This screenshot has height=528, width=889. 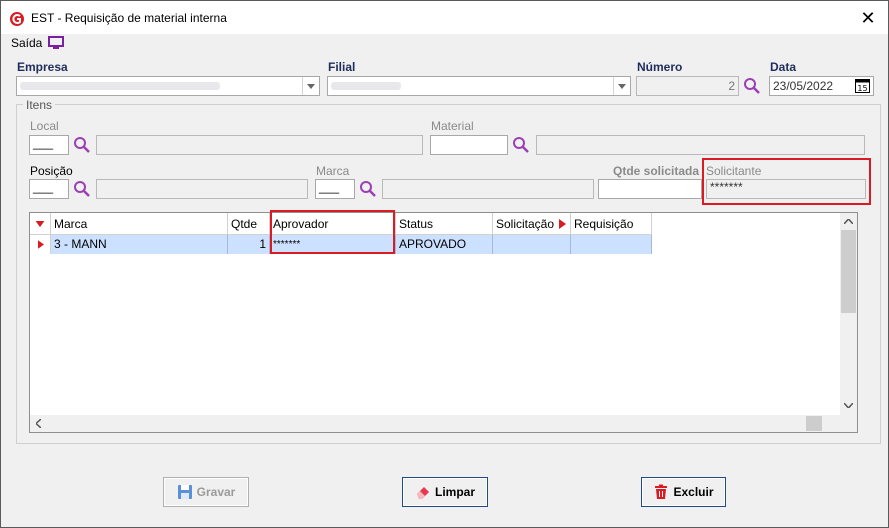 I want to click on cell-solicitacao, so click(x=532, y=244).